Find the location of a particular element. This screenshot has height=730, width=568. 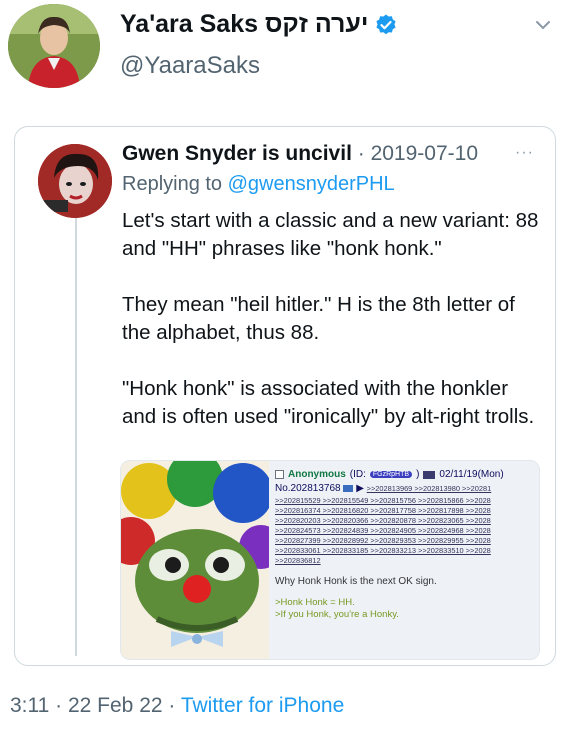

post-checkbox is located at coordinates (279, 474).